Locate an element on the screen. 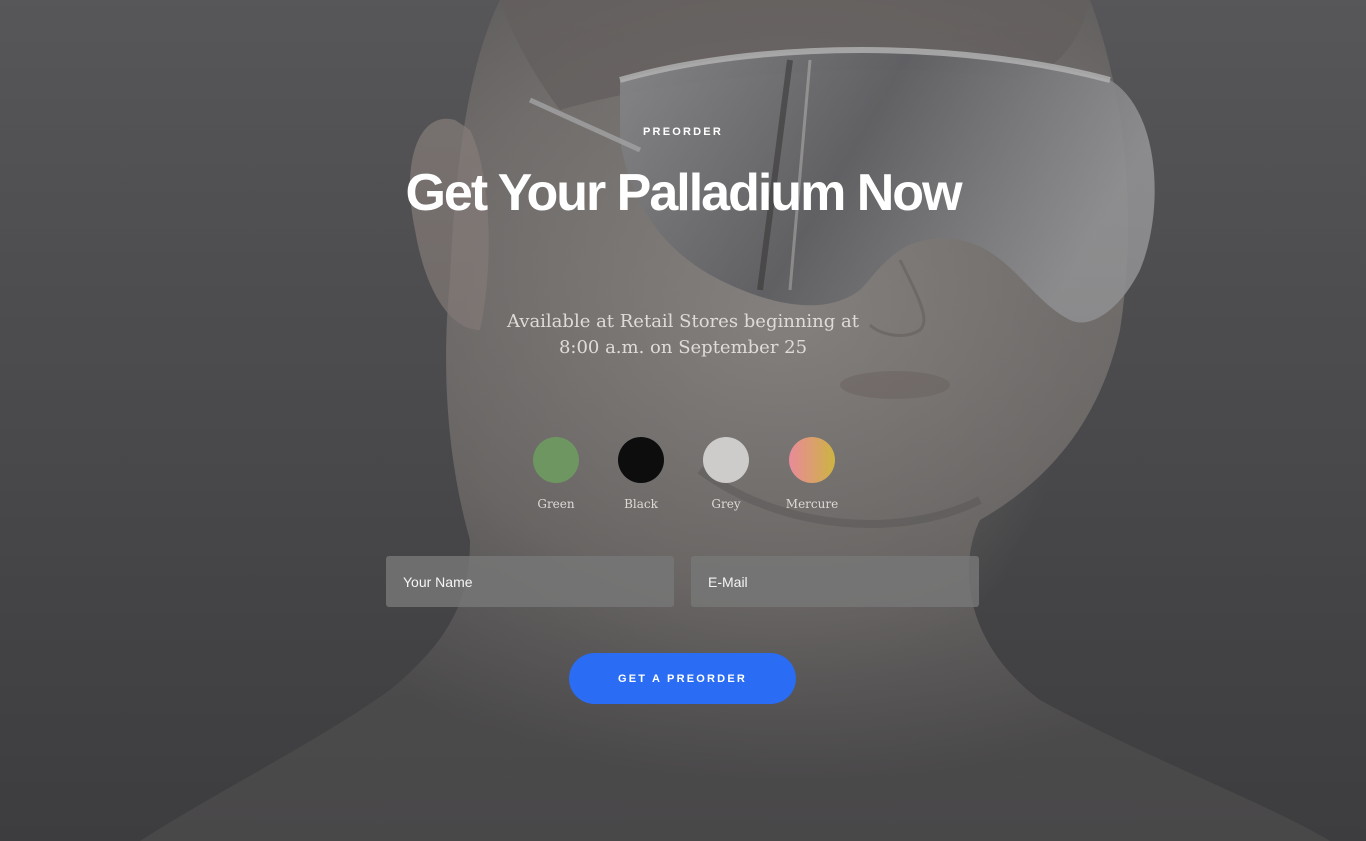  page-title: Get Your Palladium Now is located at coordinates (683, 193).